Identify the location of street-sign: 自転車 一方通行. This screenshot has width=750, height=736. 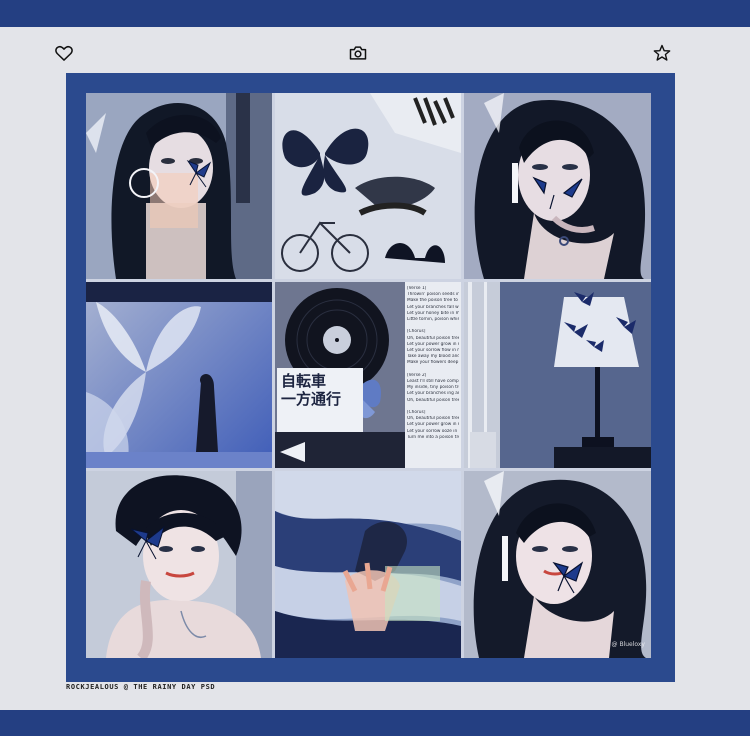
(320, 400).